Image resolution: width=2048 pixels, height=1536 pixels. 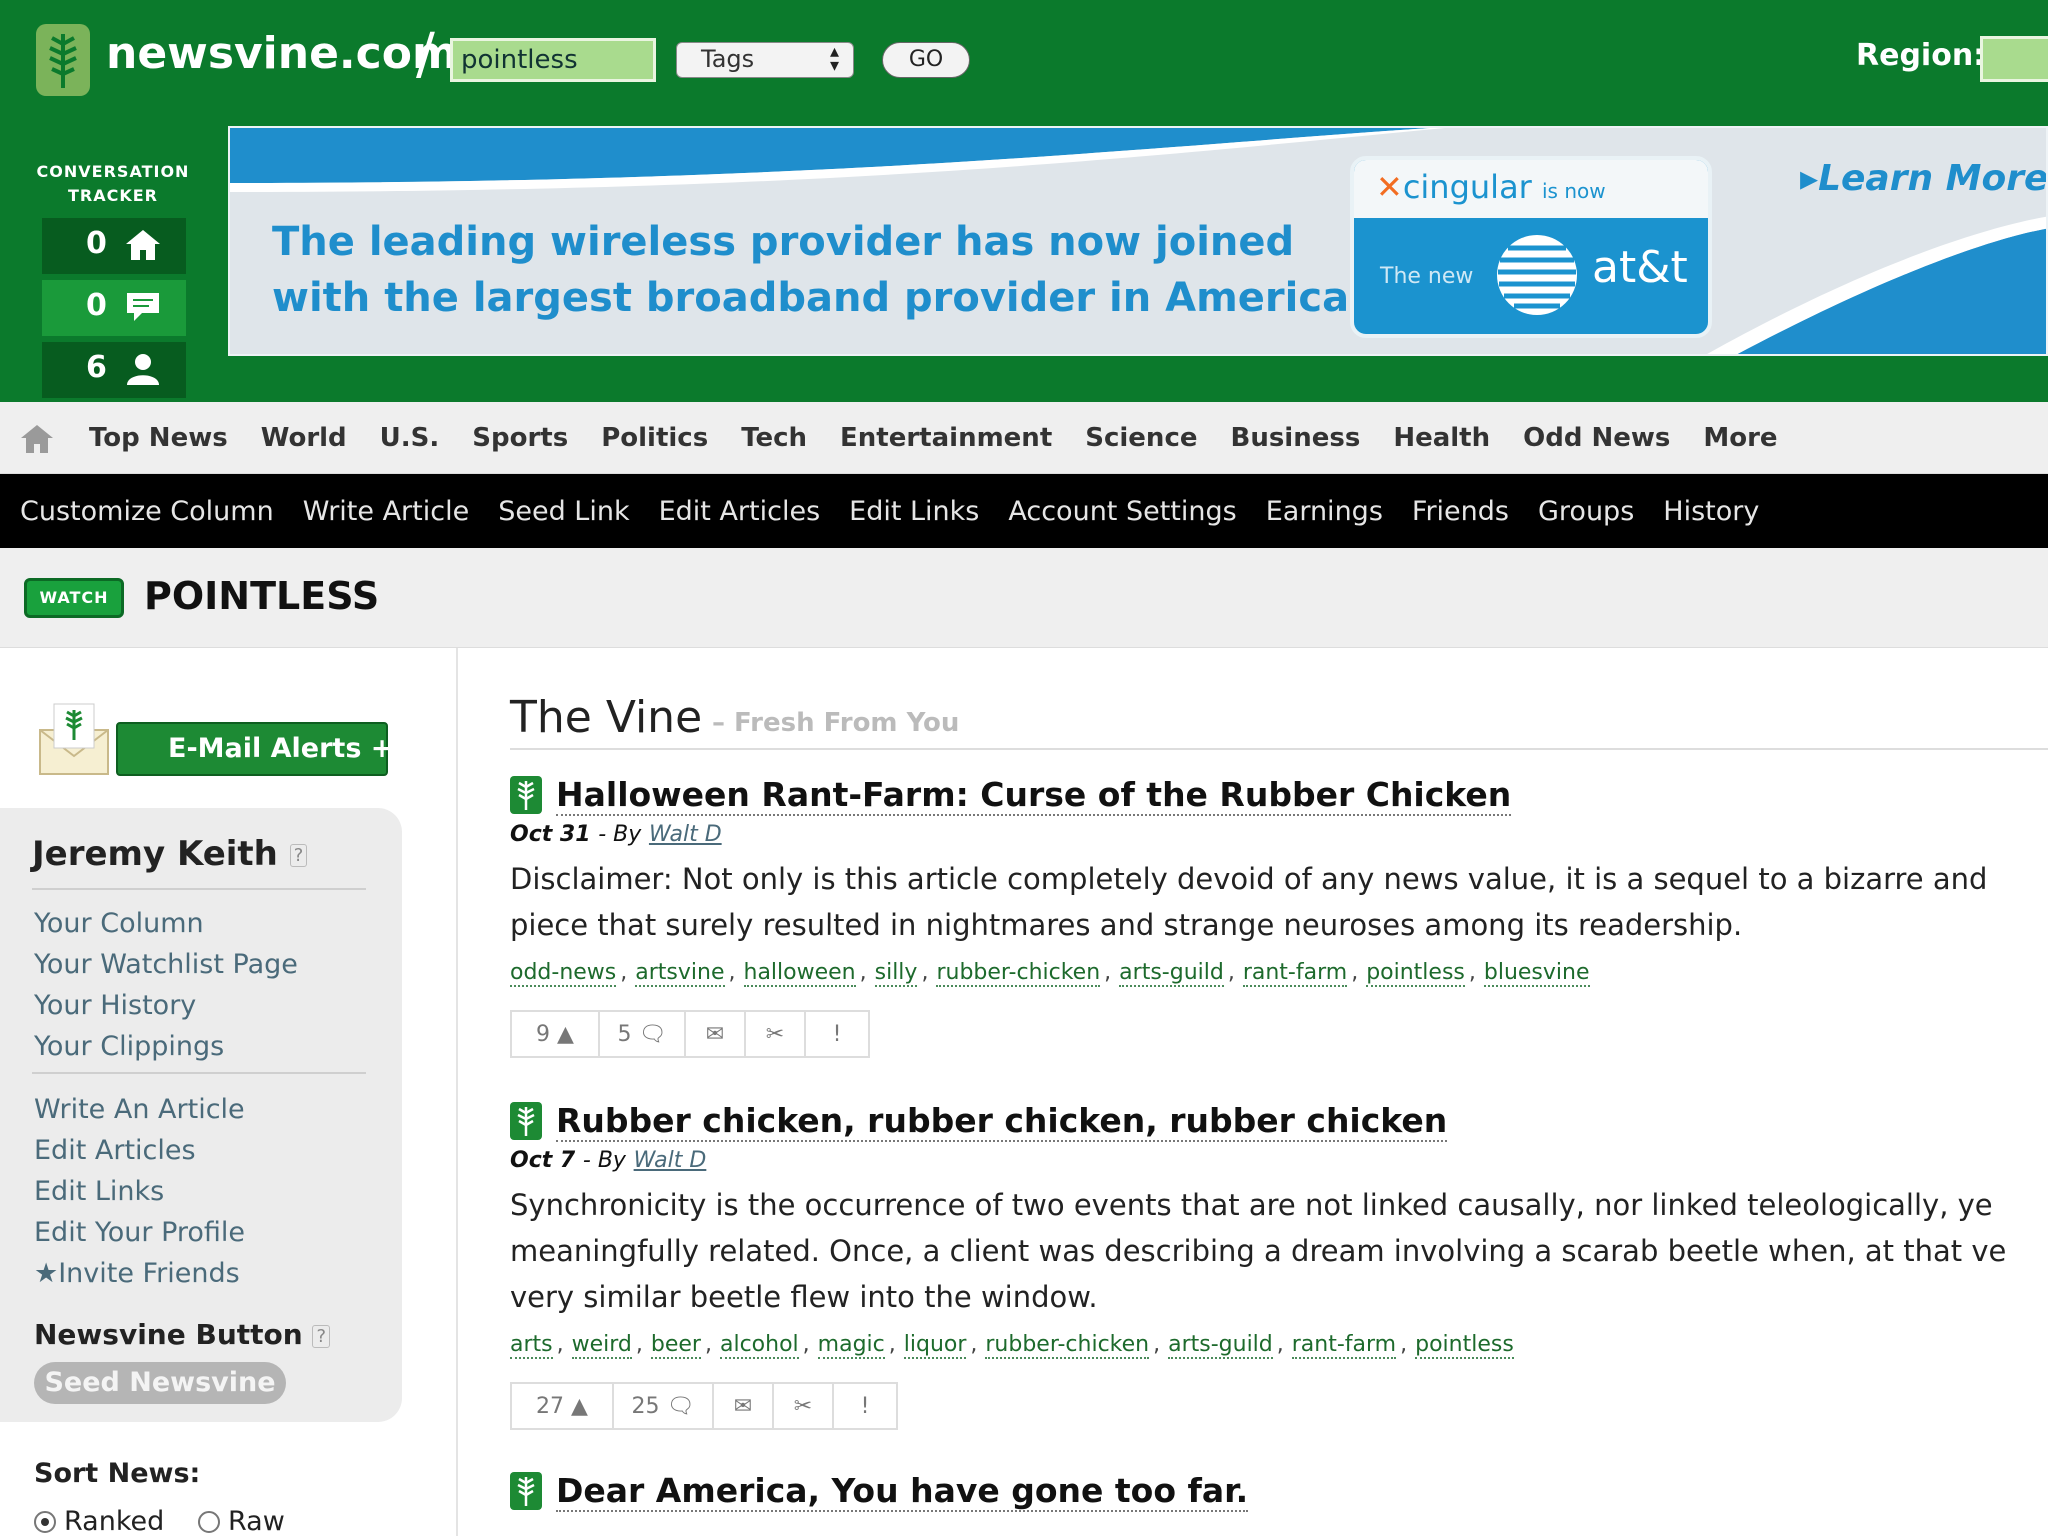 I want to click on nav-item-top-news: Top News, so click(x=158, y=438).